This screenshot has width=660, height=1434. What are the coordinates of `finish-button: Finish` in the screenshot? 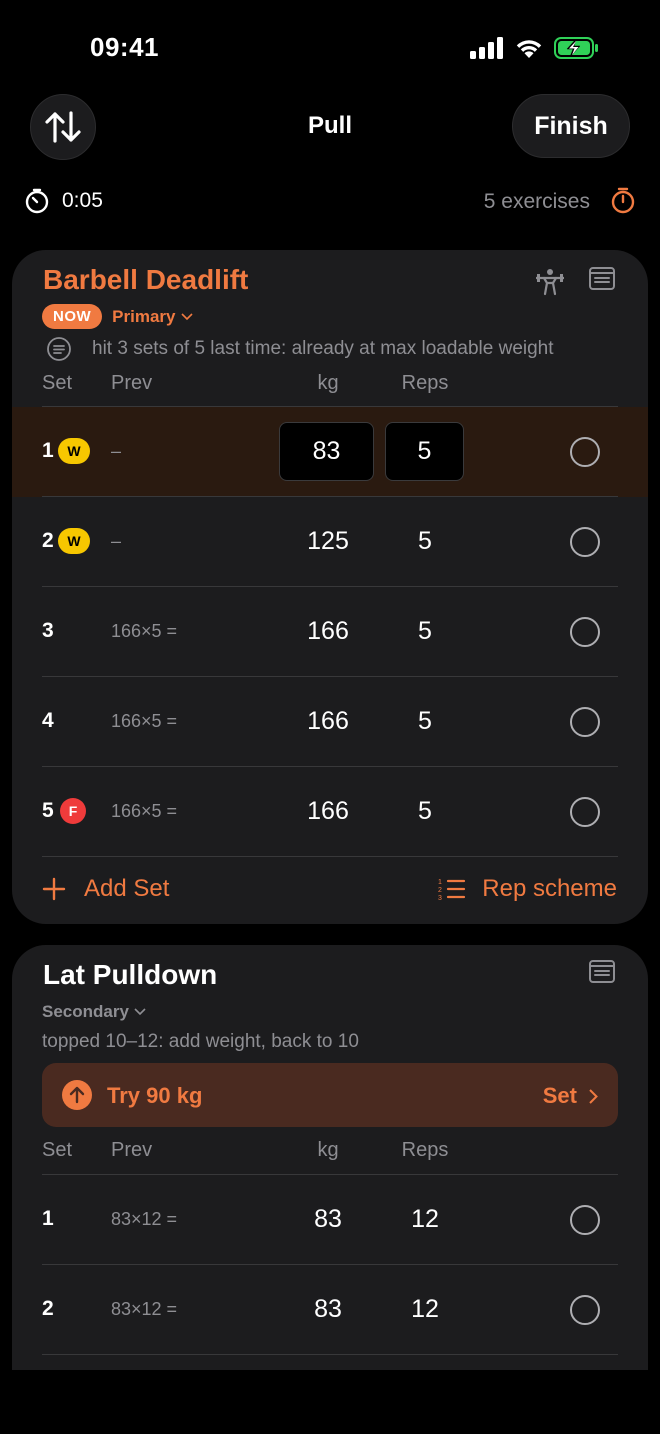 It's located at (571, 126).